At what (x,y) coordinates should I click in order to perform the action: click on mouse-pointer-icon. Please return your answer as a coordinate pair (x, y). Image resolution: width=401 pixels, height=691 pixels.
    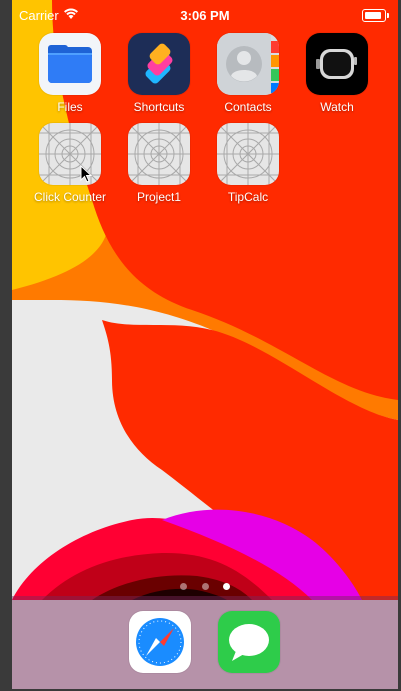
    Looking at the image, I should click on (86, 174).